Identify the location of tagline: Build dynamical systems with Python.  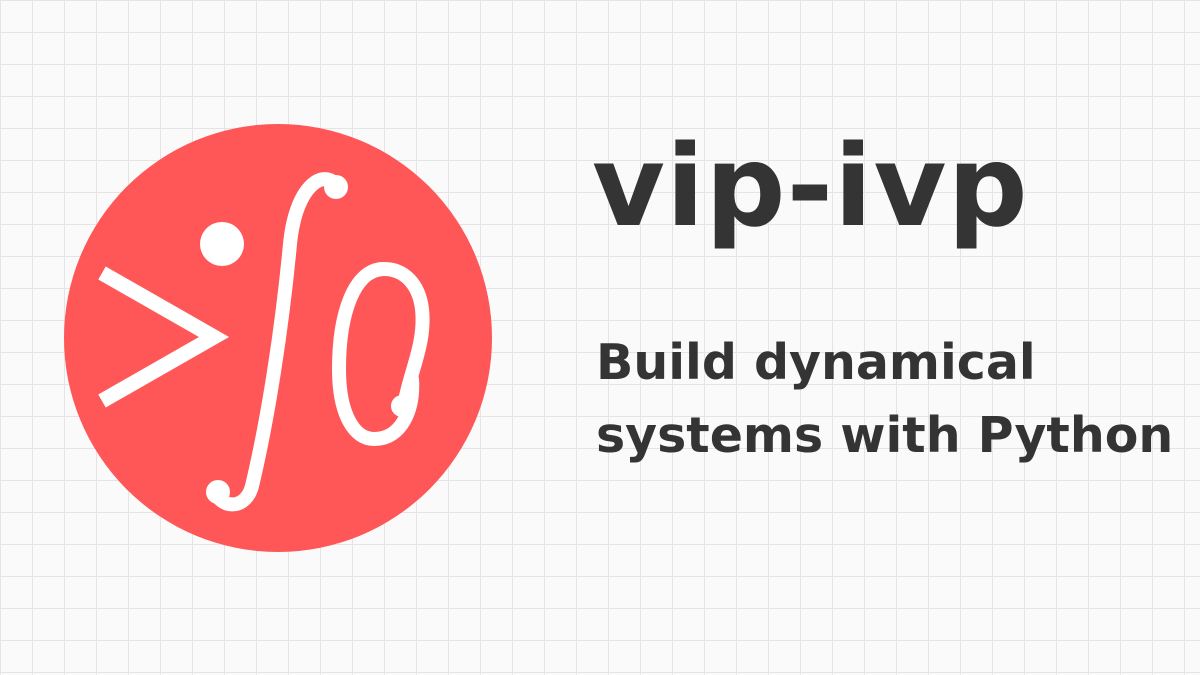
(885, 399).